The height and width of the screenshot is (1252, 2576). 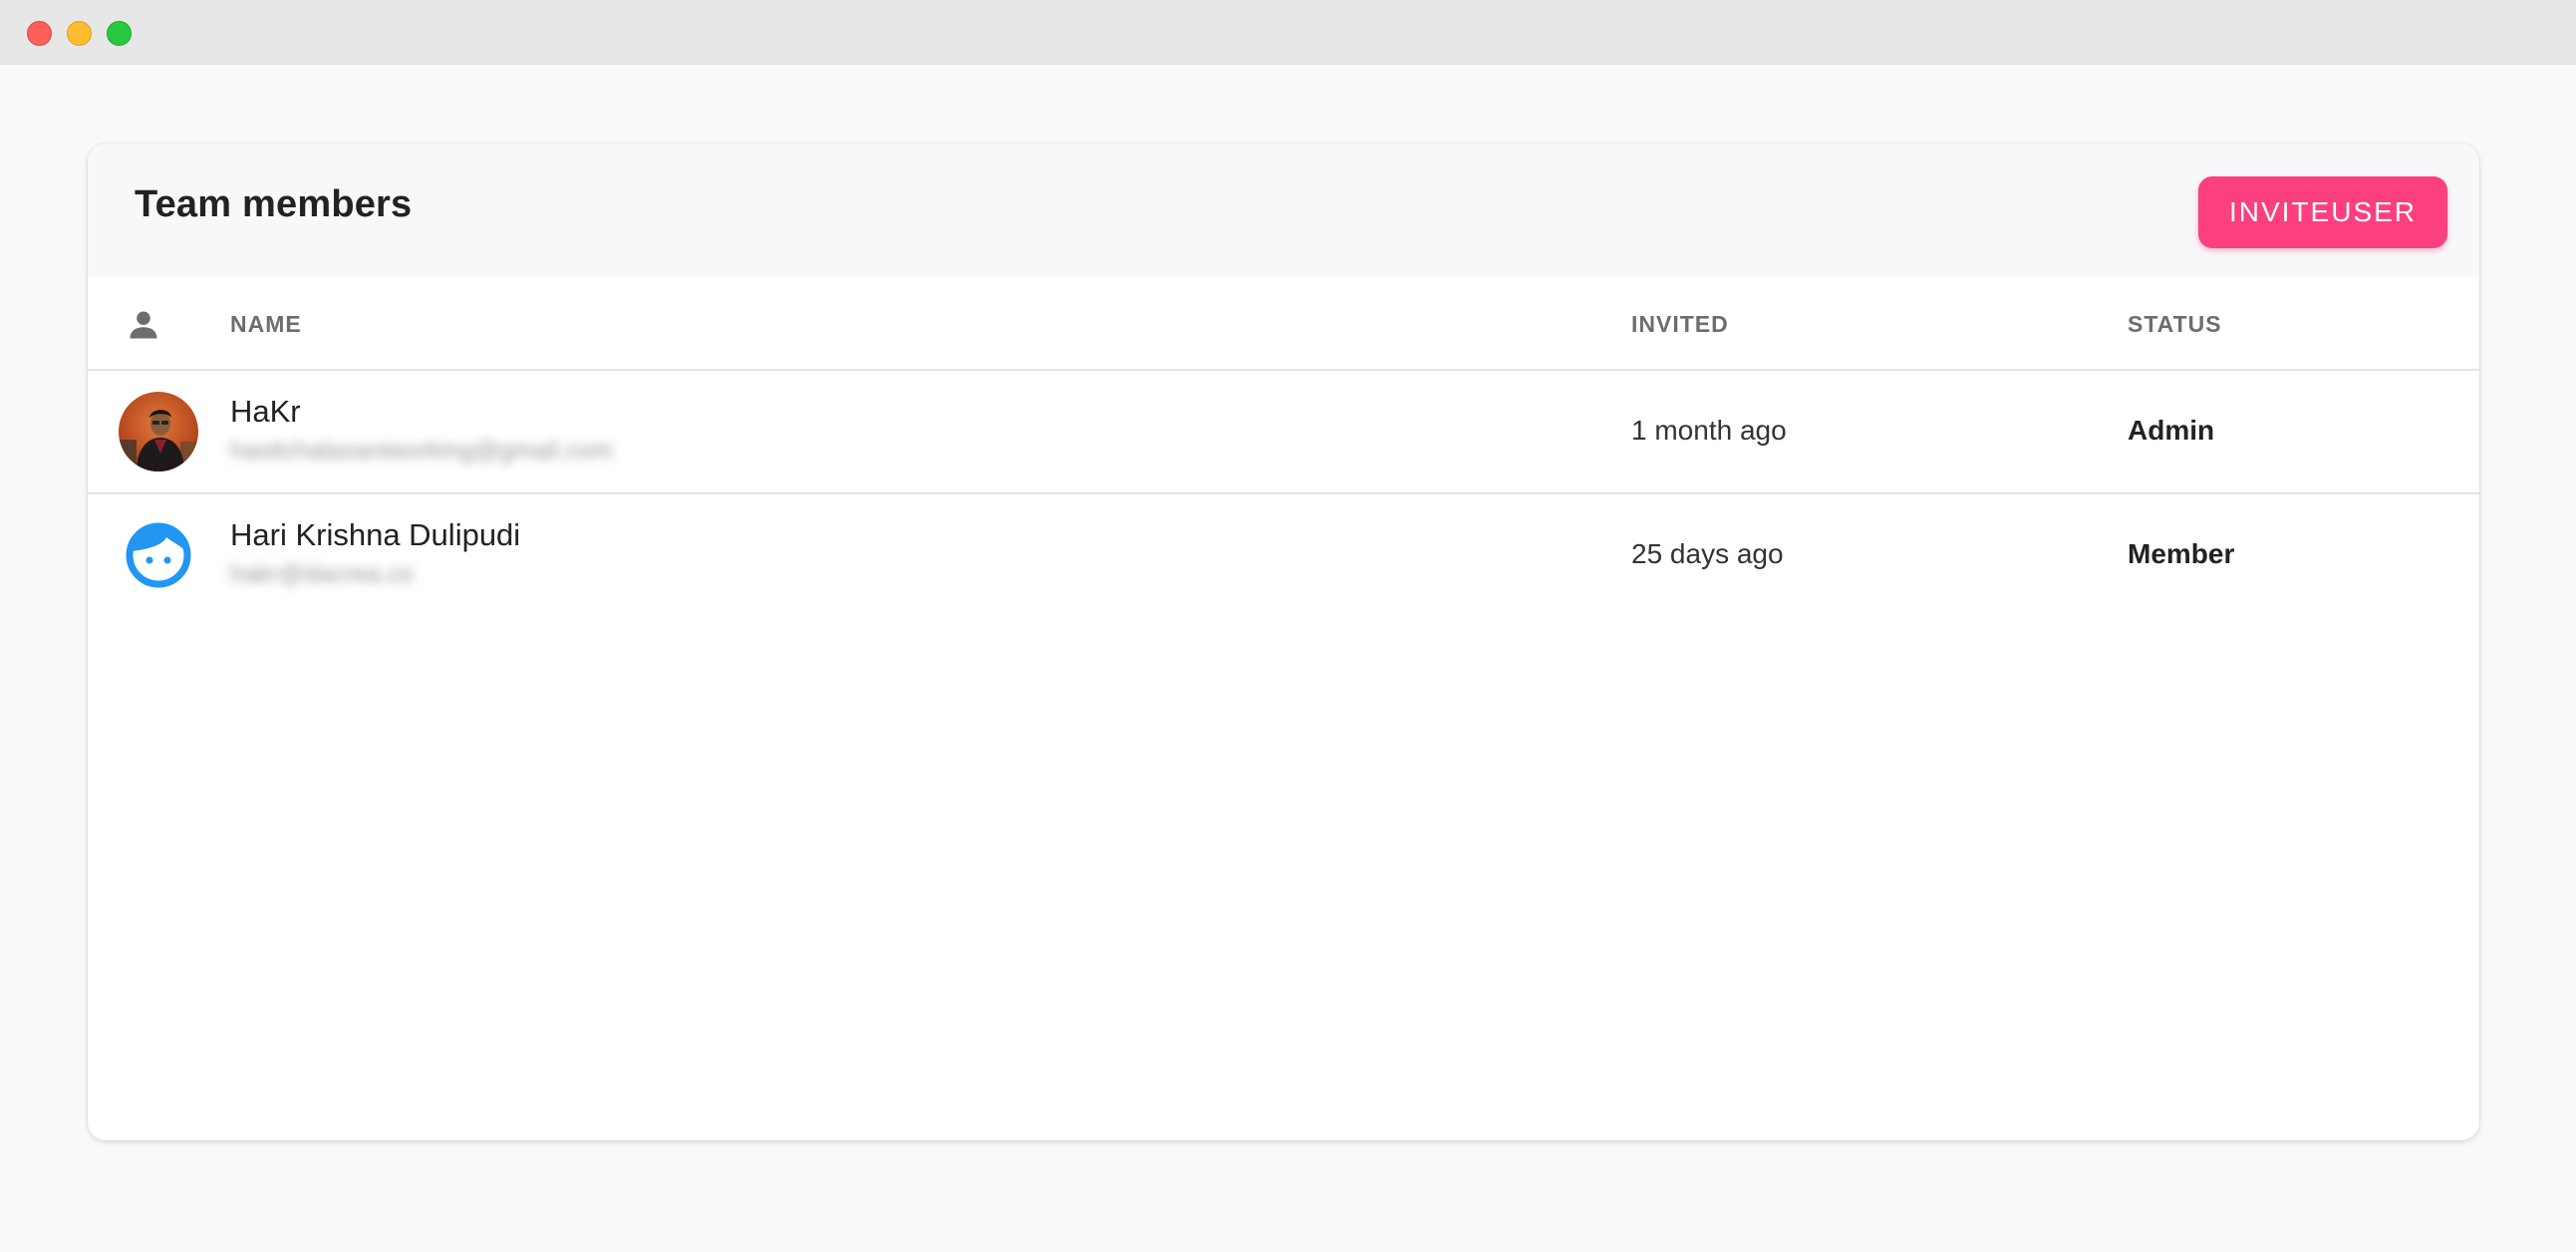 I want to click on maximize-window-button, so click(x=119, y=33).